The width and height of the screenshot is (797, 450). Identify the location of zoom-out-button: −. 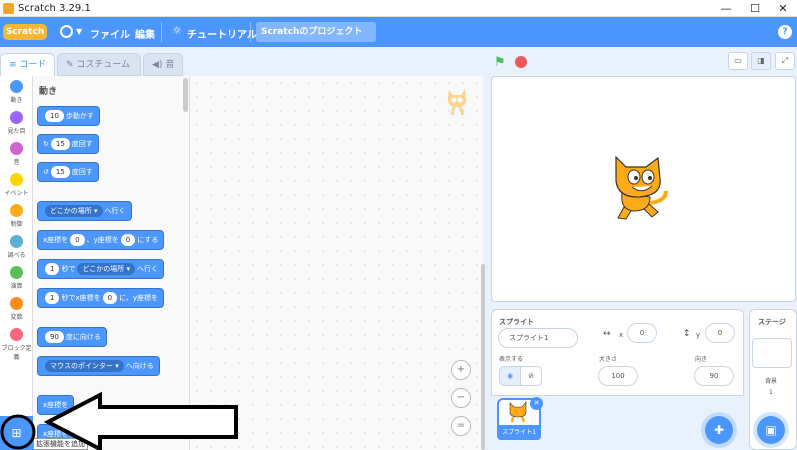
(461, 398).